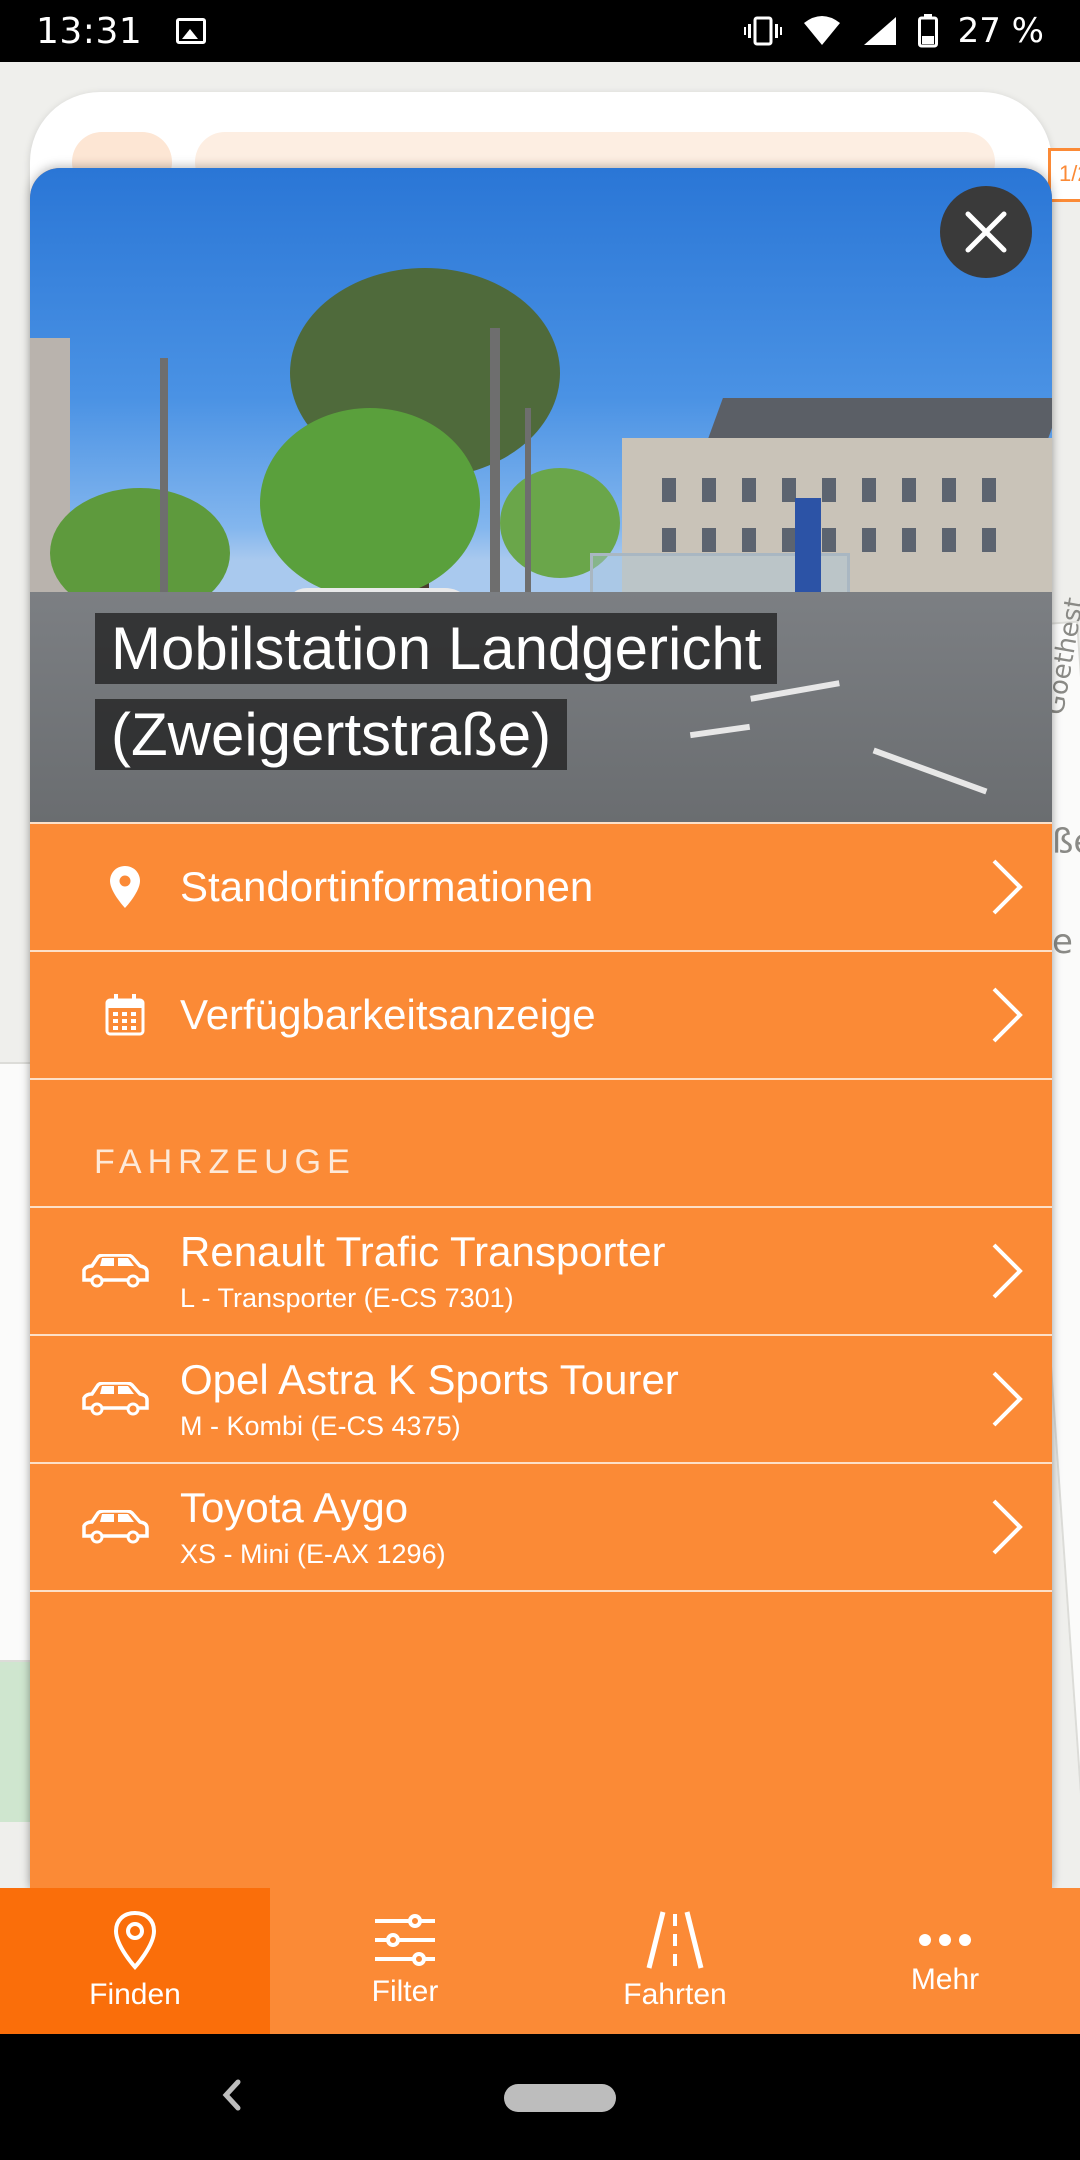  I want to click on photo-tree, so click(370, 503).